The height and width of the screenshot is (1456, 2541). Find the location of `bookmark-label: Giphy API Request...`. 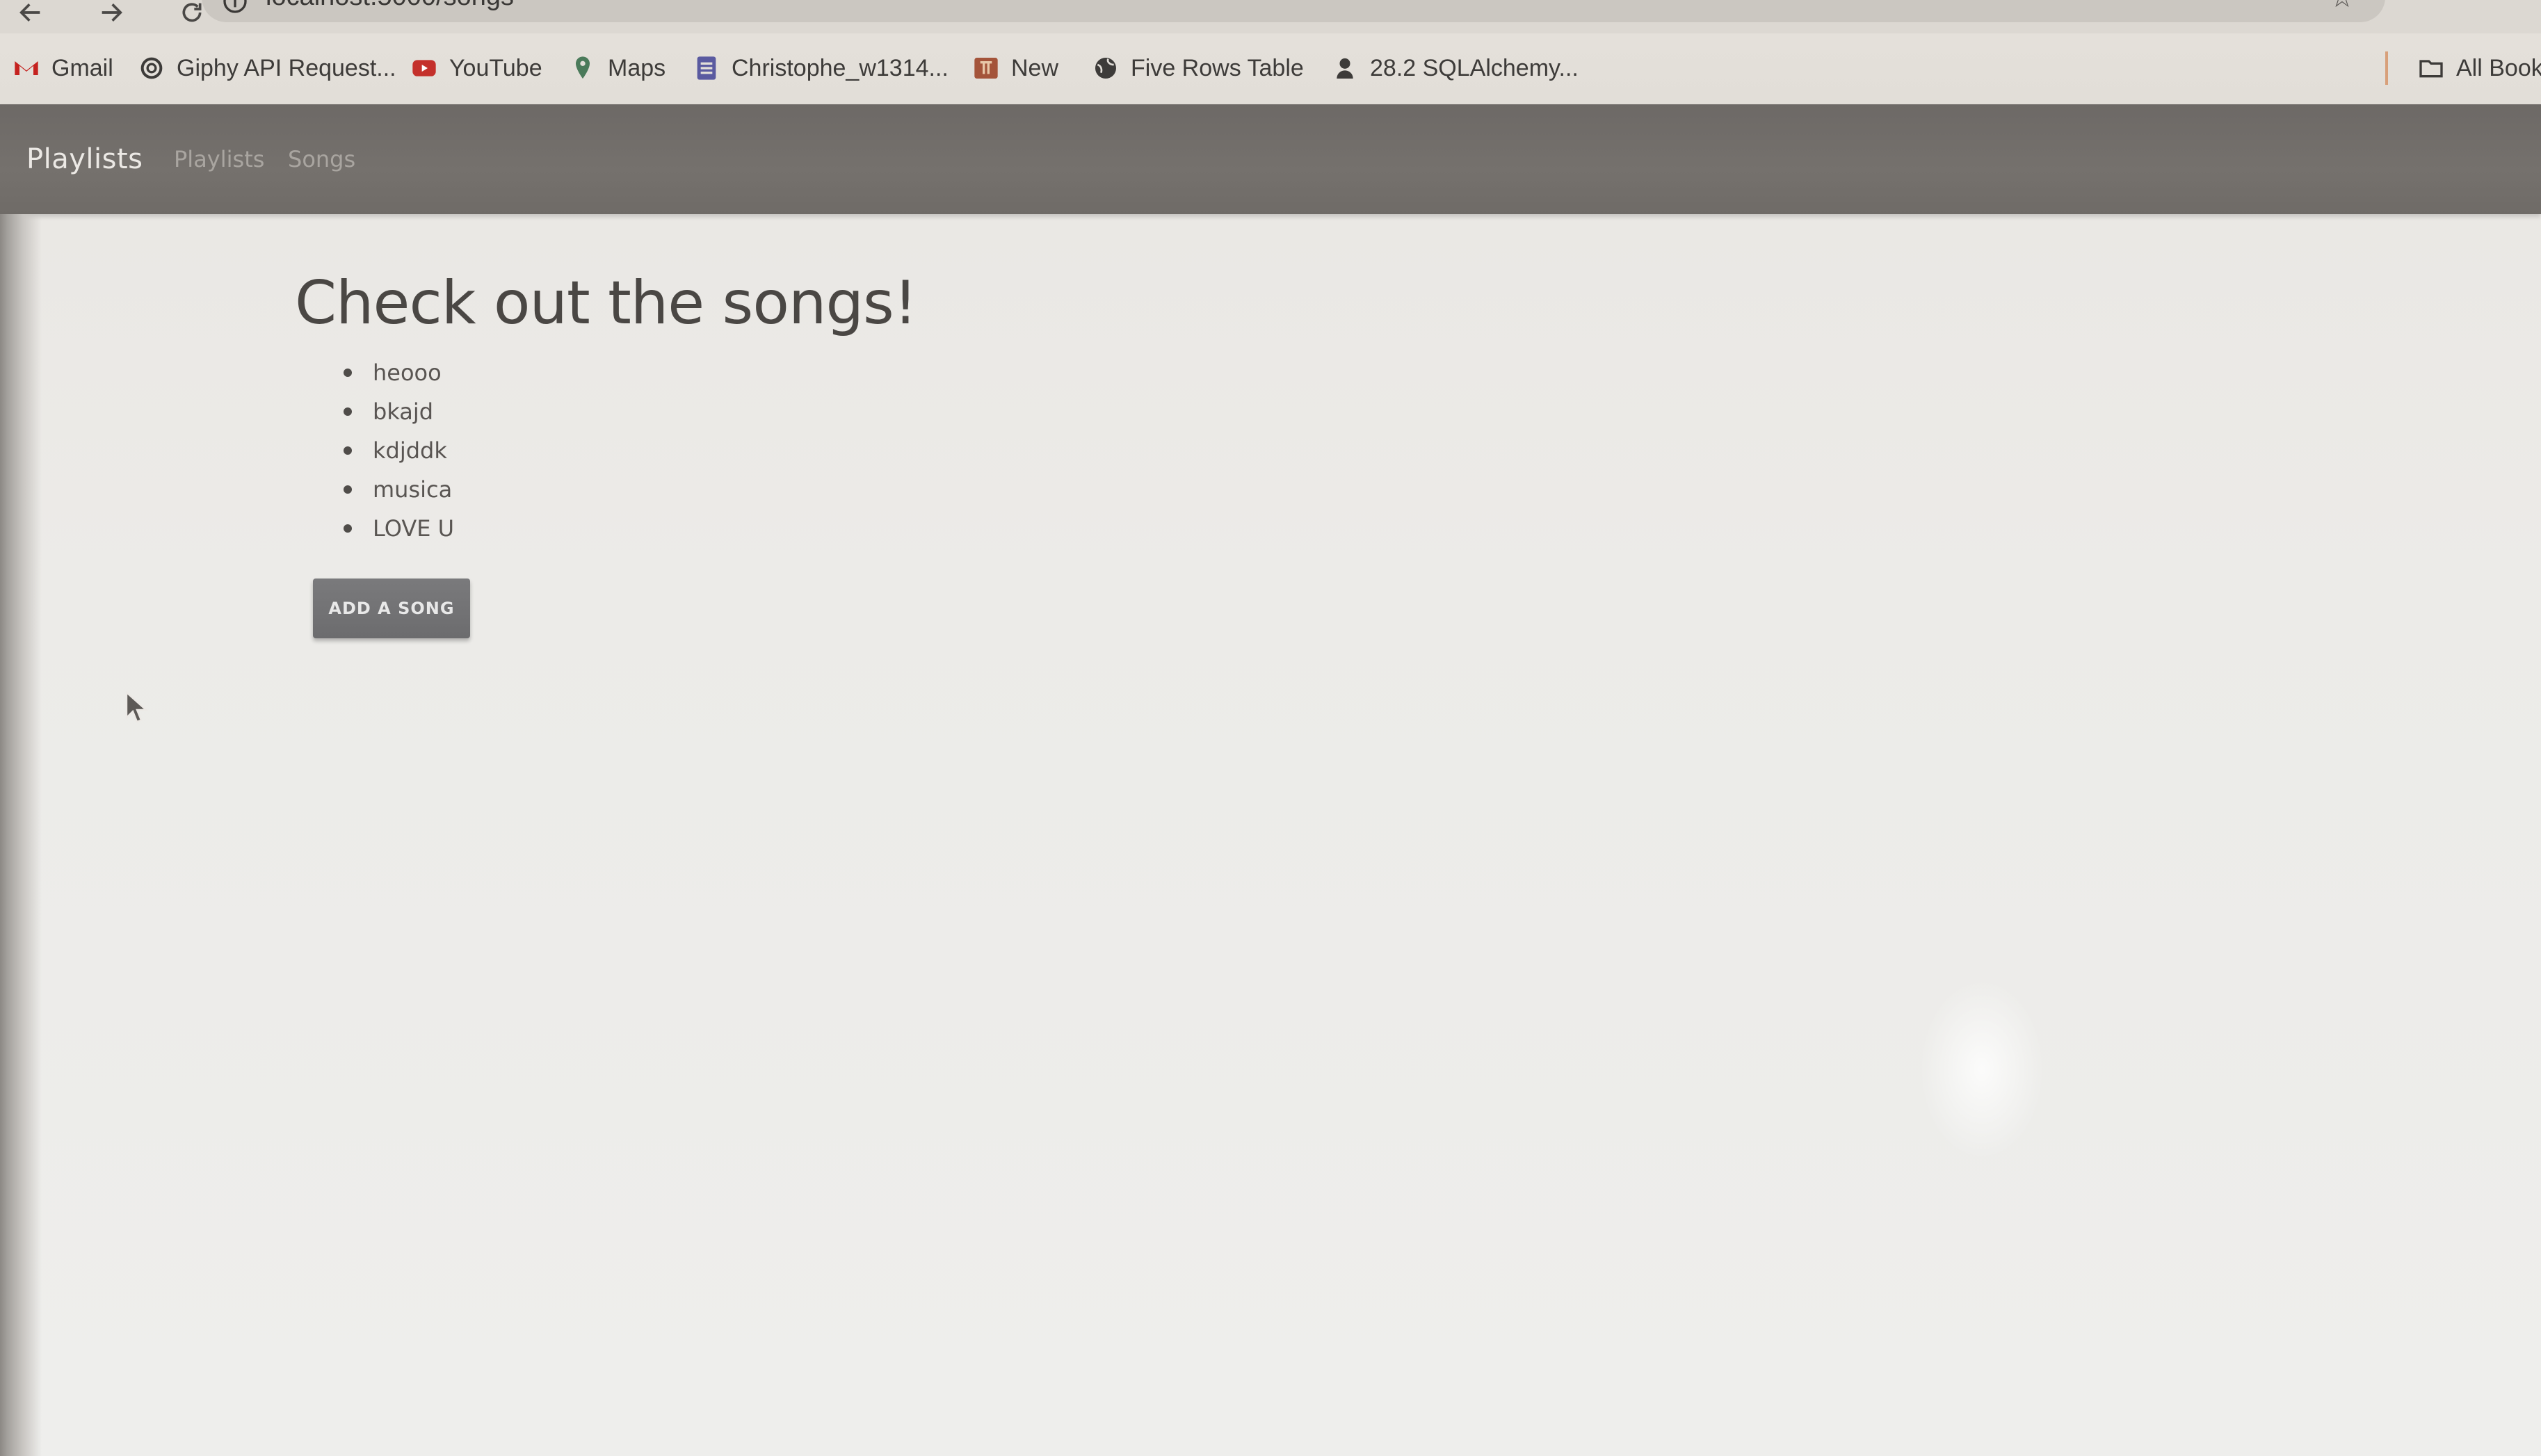

bookmark-label: Giphy API Request... is located at coordinates (286, 67).